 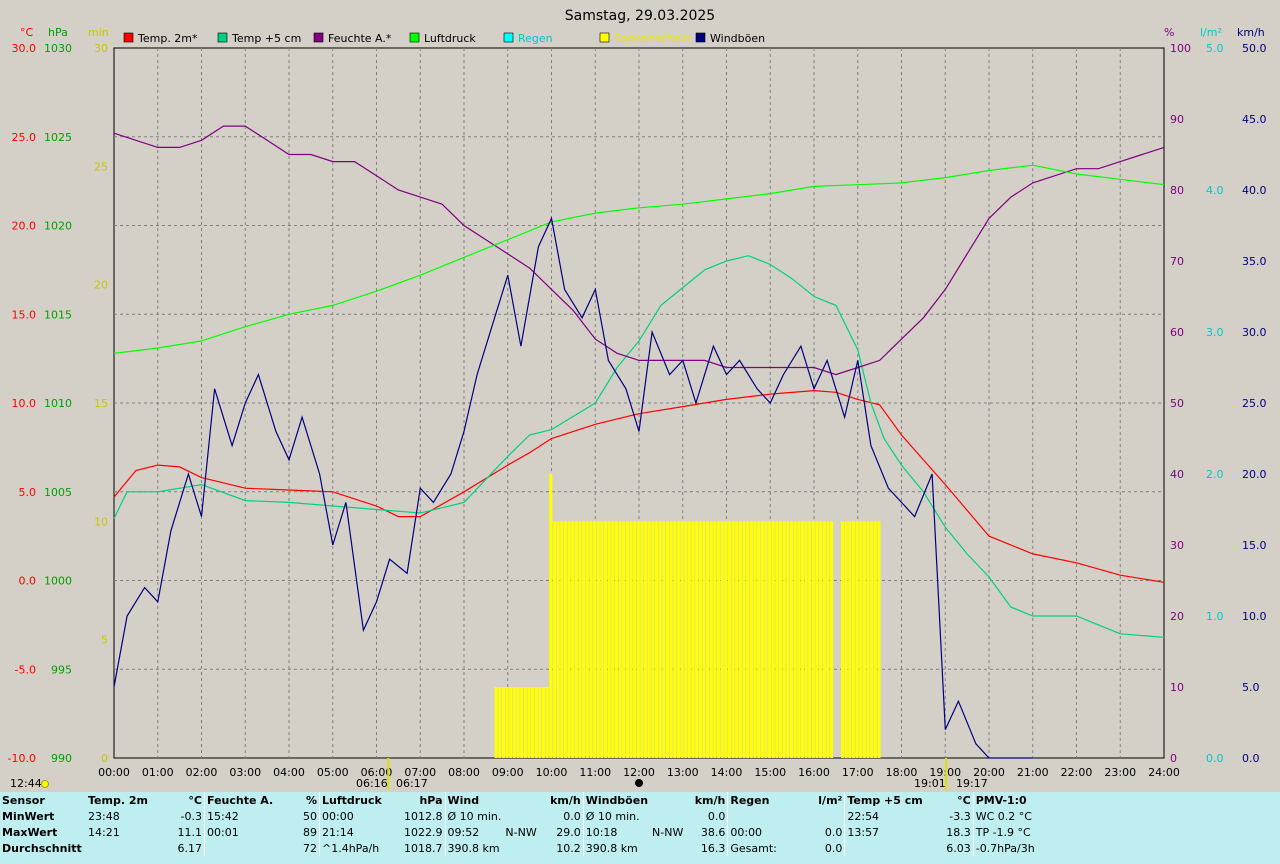 What do you see at coordinates (639, 772) in the screenshot?
I see `x-tick-label: 12:00` at bounding box center [639, 772].